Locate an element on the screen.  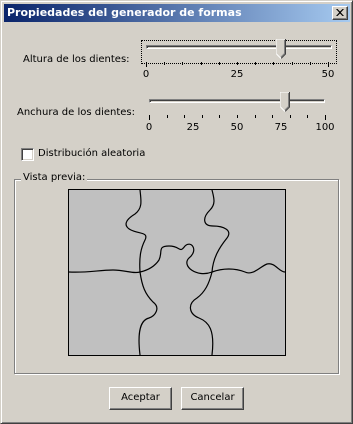
cancel-button: Cancelar is located at coordinates (212, 398).